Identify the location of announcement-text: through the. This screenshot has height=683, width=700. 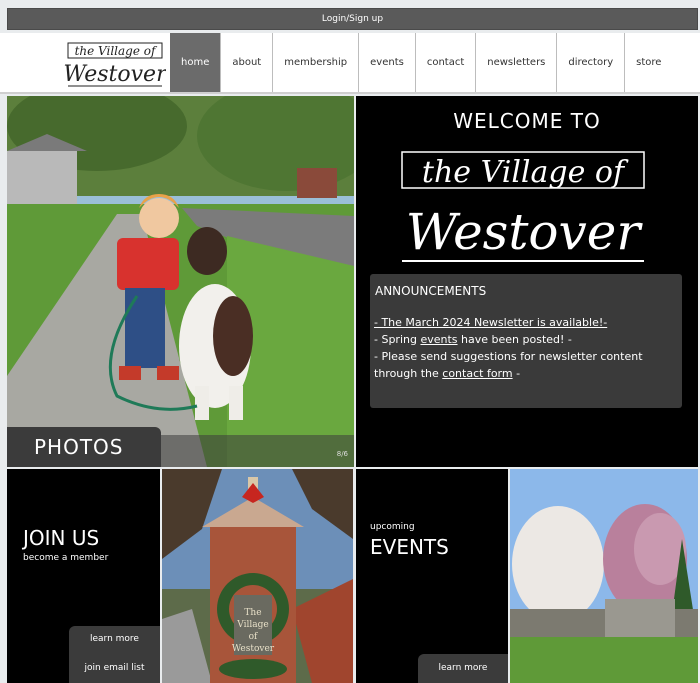
(408, 373).